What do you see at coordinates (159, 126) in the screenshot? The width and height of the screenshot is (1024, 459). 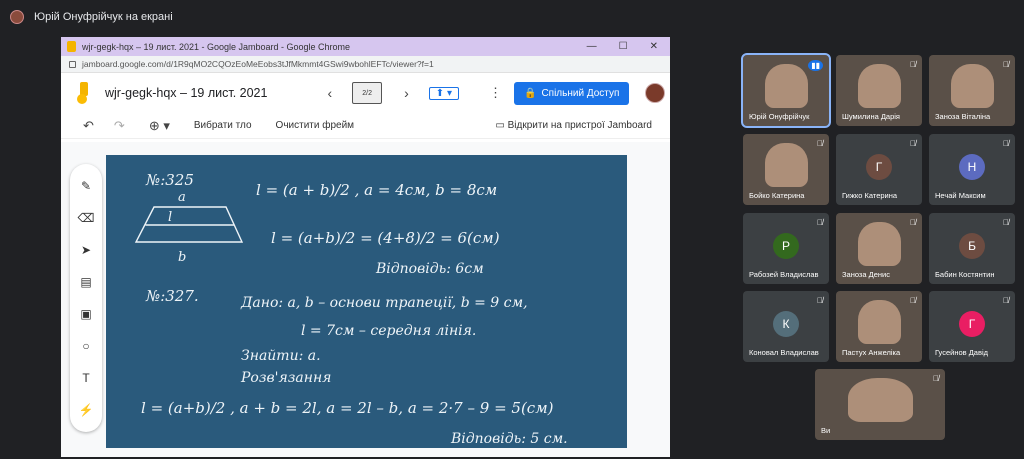 I see `zoom-icon: ⊕ ▾` at bounding box center [159, 126].